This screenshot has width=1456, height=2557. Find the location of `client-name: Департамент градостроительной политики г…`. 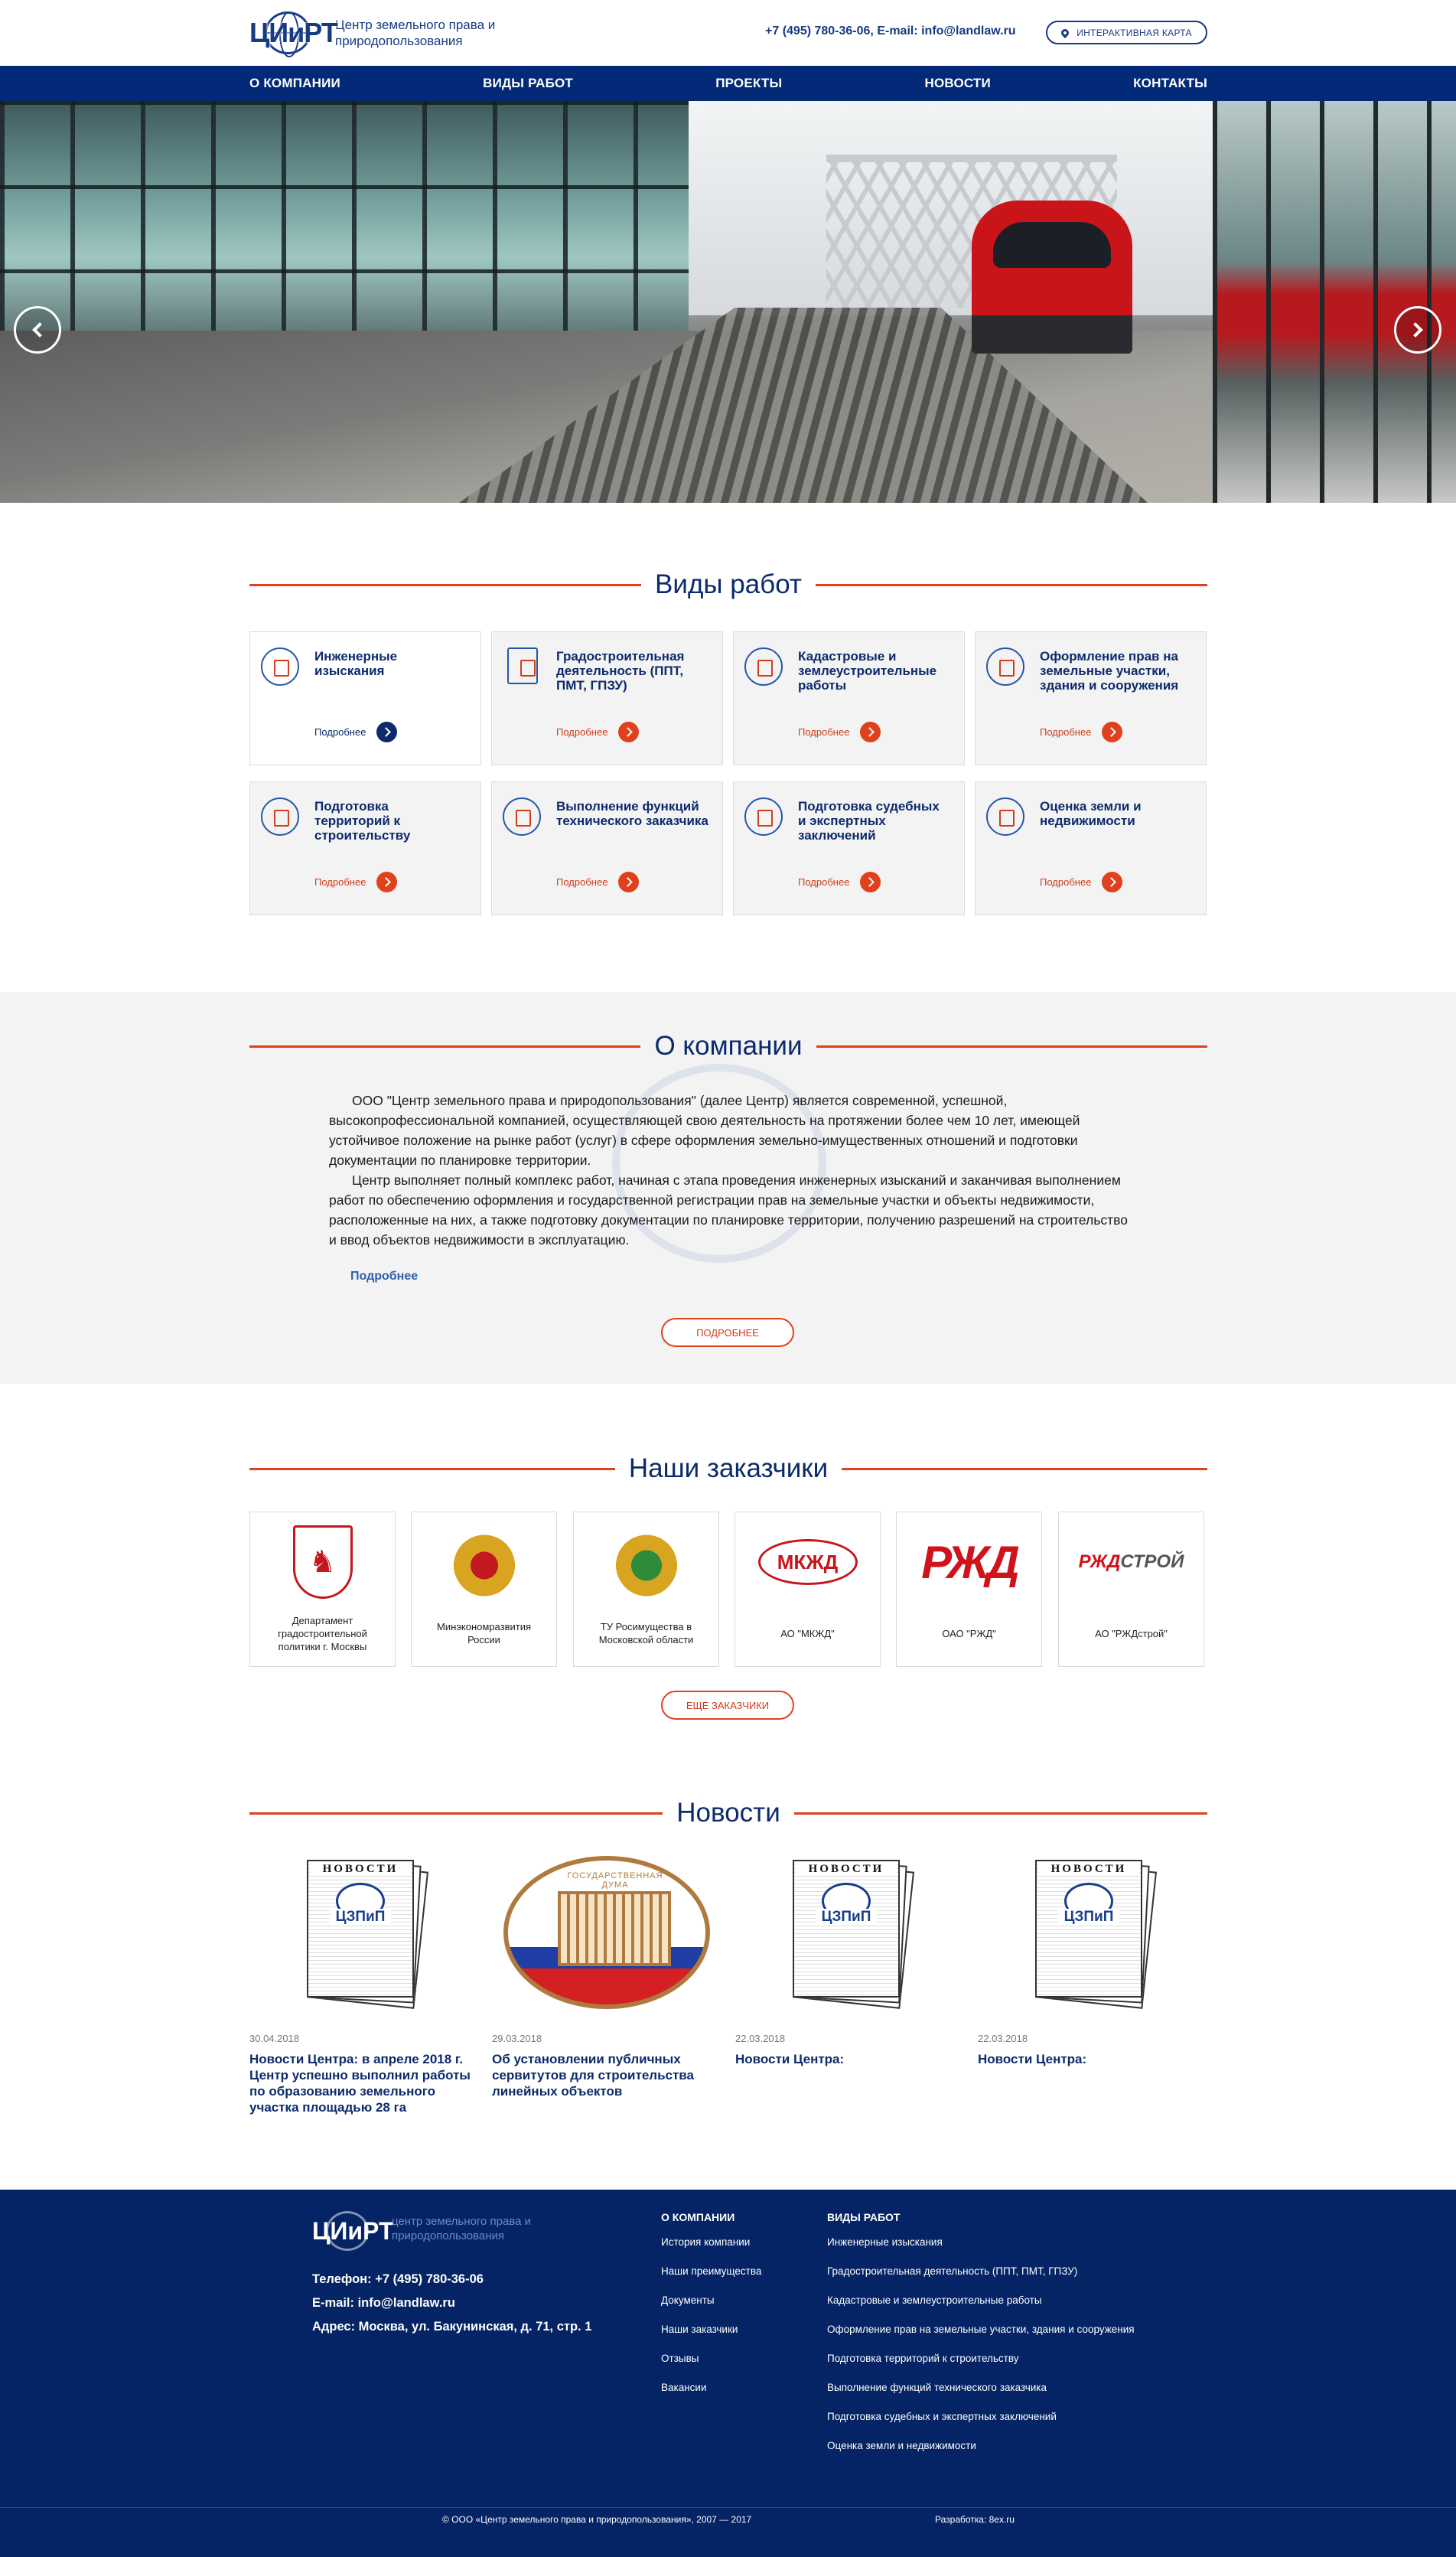

client-name: Департамент градостроительной политики г… is located at coordinates (322, 1633).